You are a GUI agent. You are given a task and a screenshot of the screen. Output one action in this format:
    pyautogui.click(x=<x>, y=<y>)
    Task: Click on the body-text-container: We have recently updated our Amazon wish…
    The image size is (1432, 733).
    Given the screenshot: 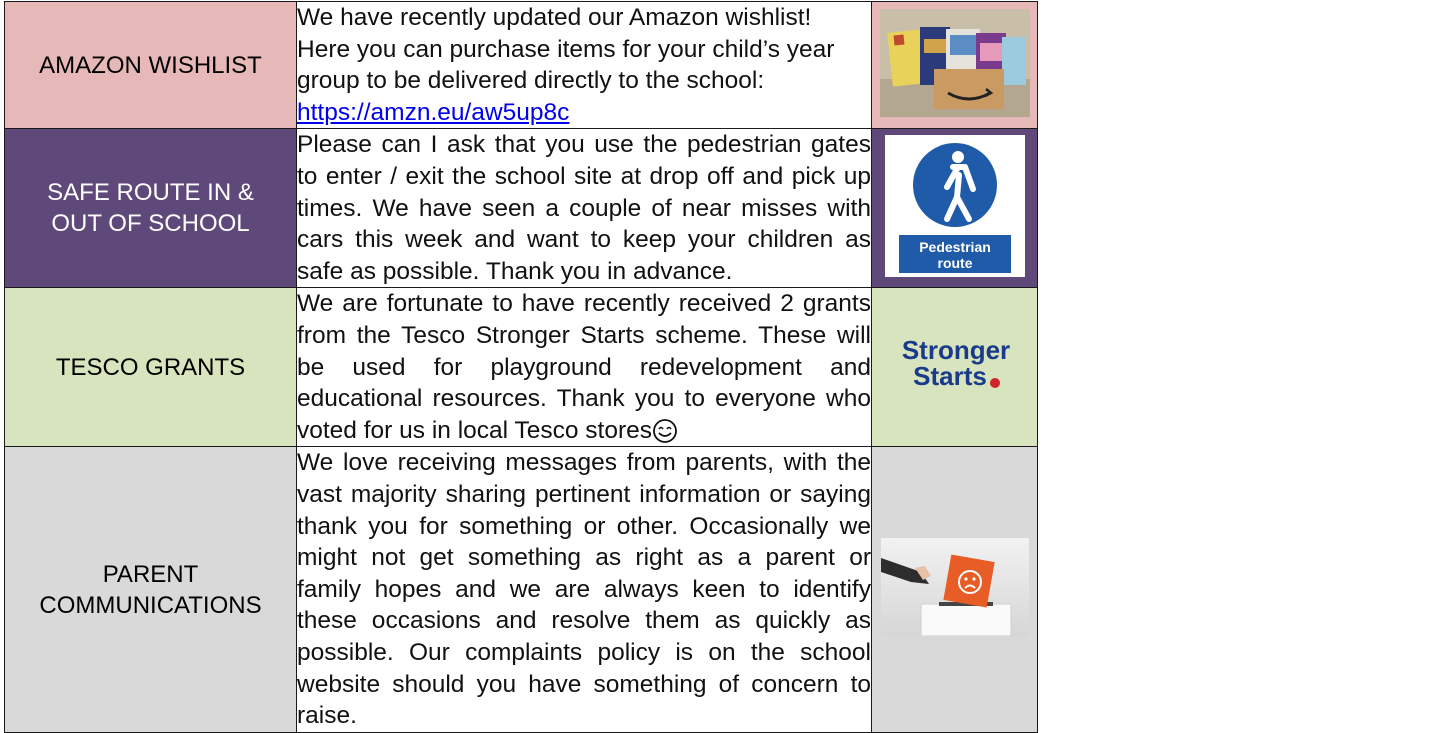 What is the action you would take?
    pyautogui.click(x=584, y=65)
    